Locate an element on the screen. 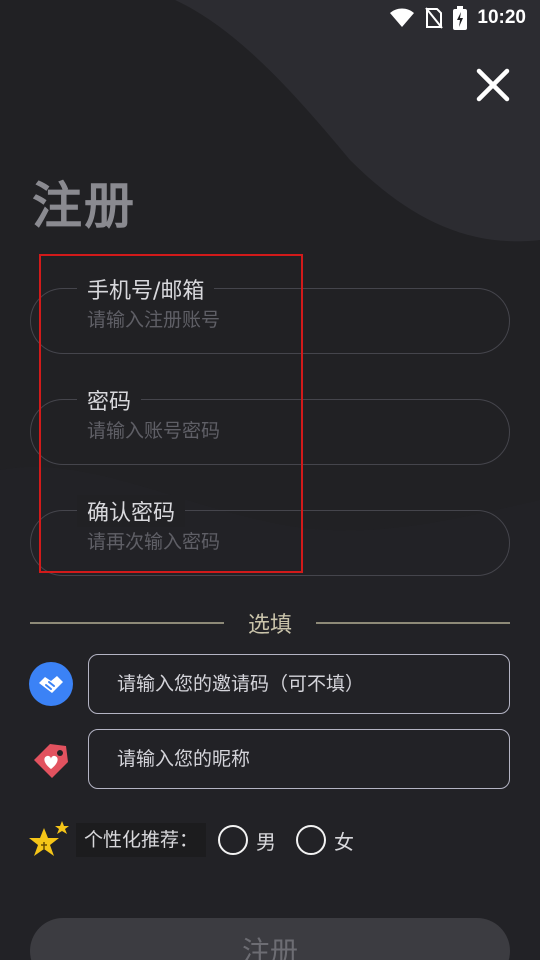 The image size is (540, 960). tag-heart-icon is located at coordinates (51, 761).